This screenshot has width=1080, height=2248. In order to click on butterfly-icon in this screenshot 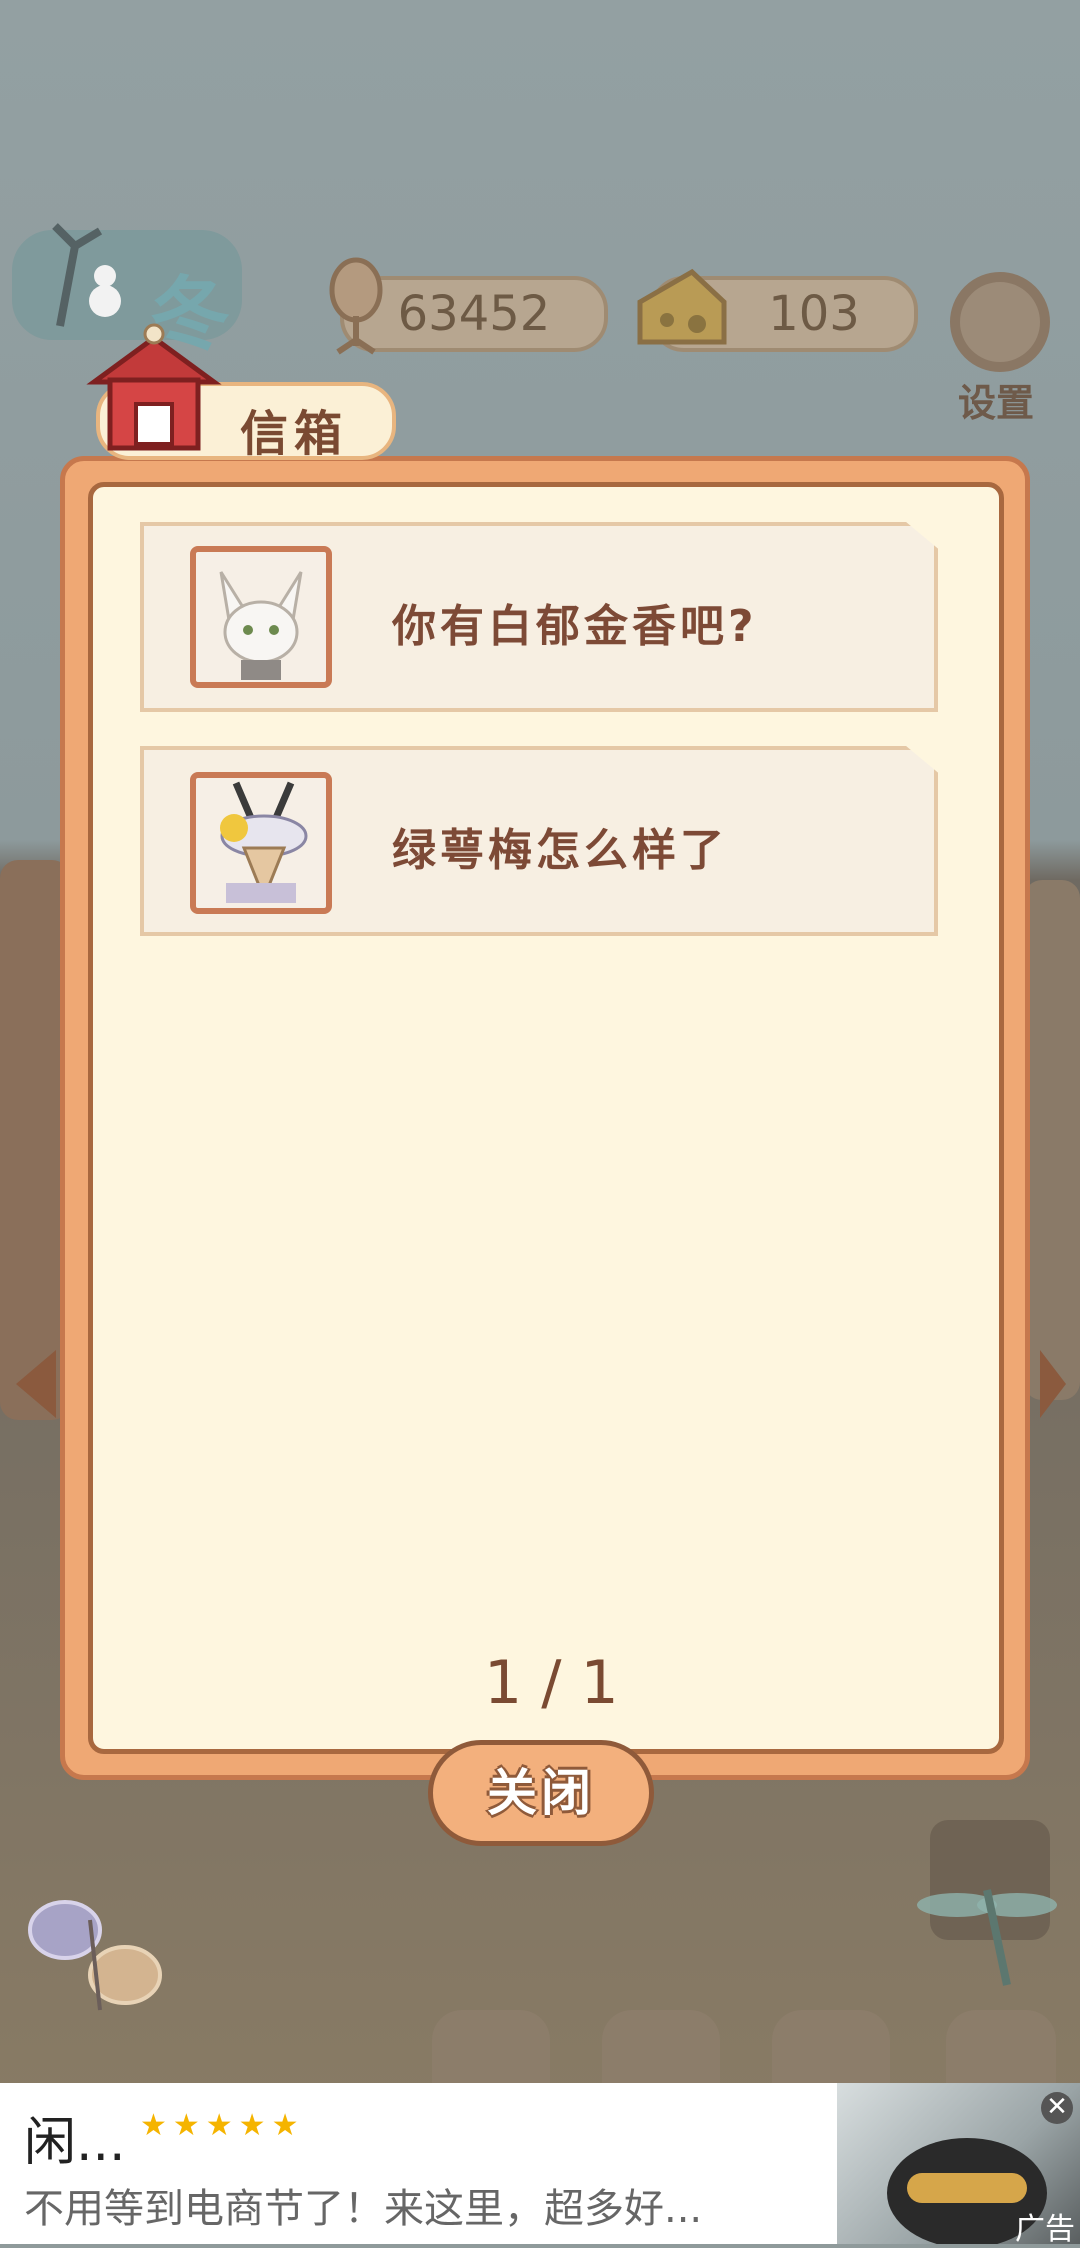, I will do `click(95, 1955)`.